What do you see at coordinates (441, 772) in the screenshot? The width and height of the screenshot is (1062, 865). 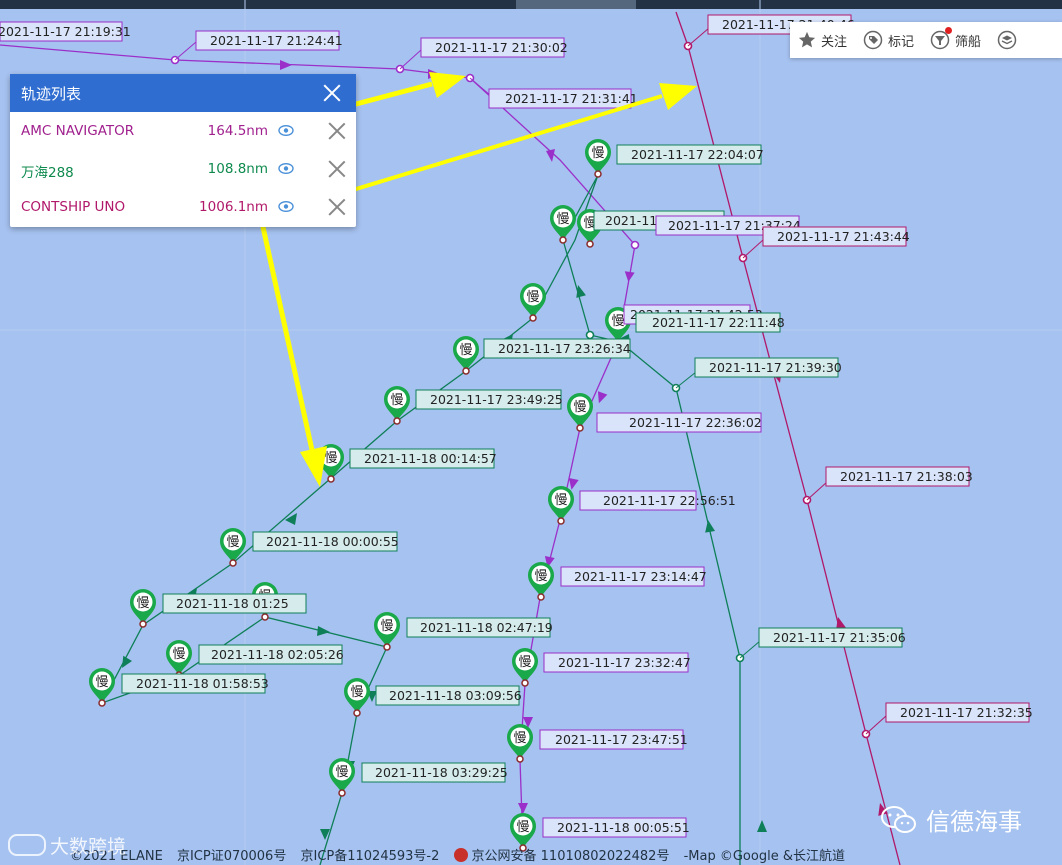 I see `svg-text: 2021-11-18 03:29:25` at bounding box center [441, 772].